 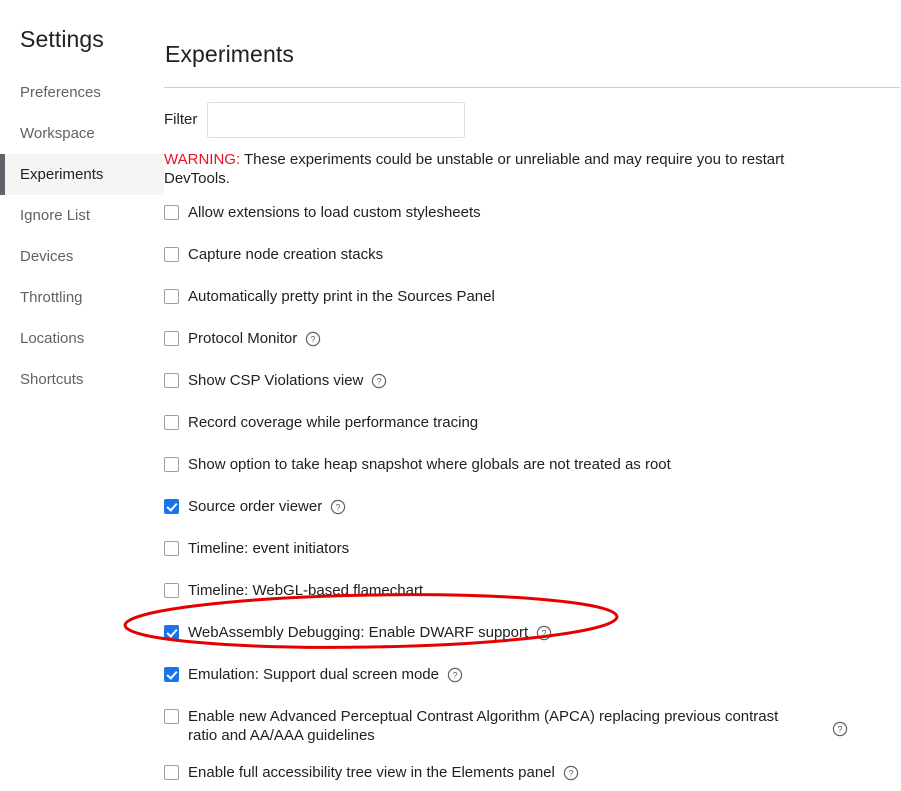 I want to click on sidebar-item-devices: Devices, so click(x=82, y=256).